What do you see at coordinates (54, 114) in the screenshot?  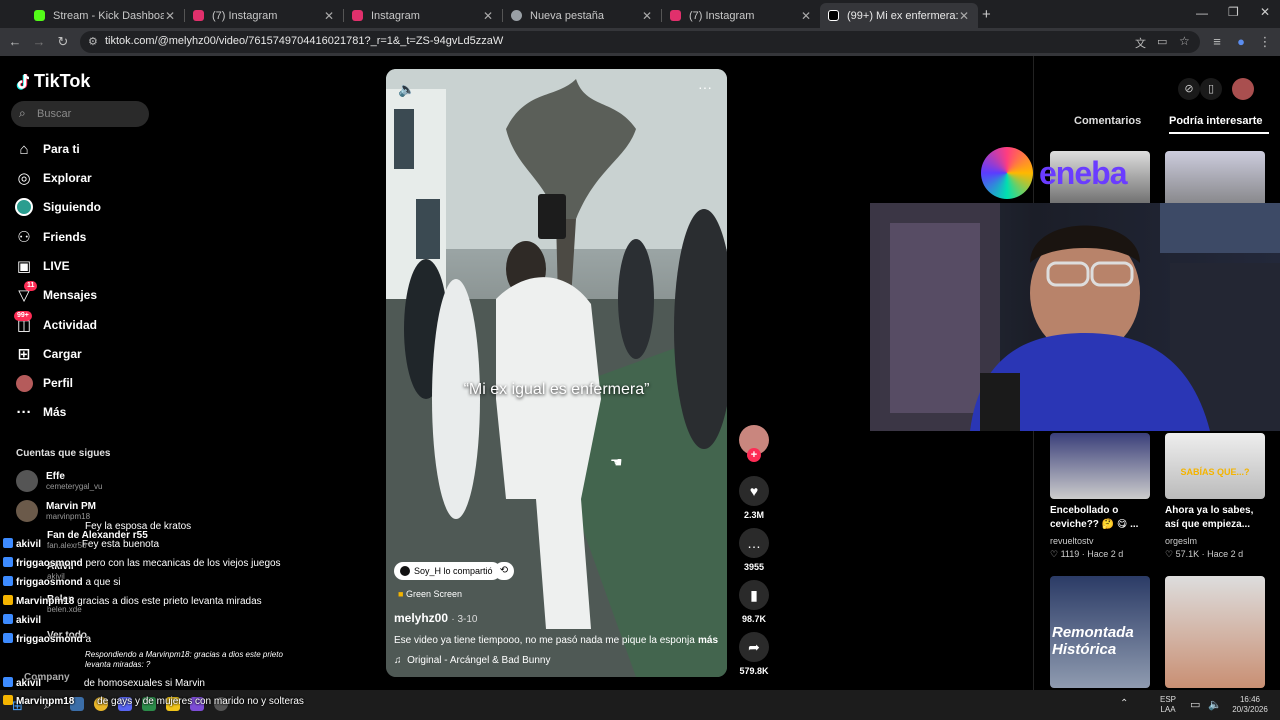 I see `search-placeholder: Buscar` at bounding box center [54, 114].